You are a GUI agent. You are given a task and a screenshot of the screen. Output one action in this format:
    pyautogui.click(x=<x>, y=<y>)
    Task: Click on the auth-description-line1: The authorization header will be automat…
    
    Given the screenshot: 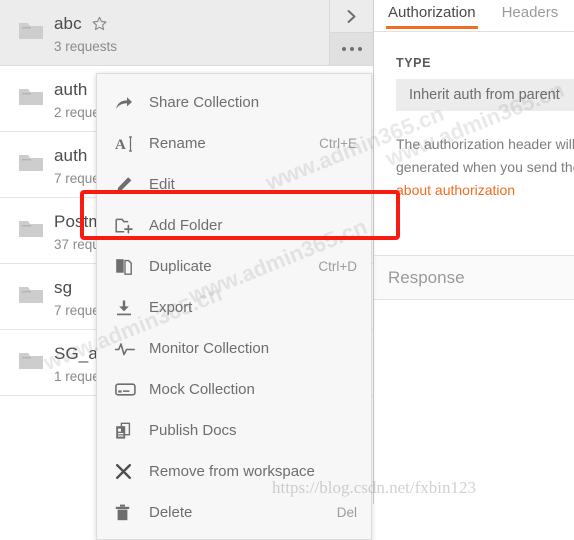 What is the action you would take?
    pyautogui.click(x=485, y=144)
    